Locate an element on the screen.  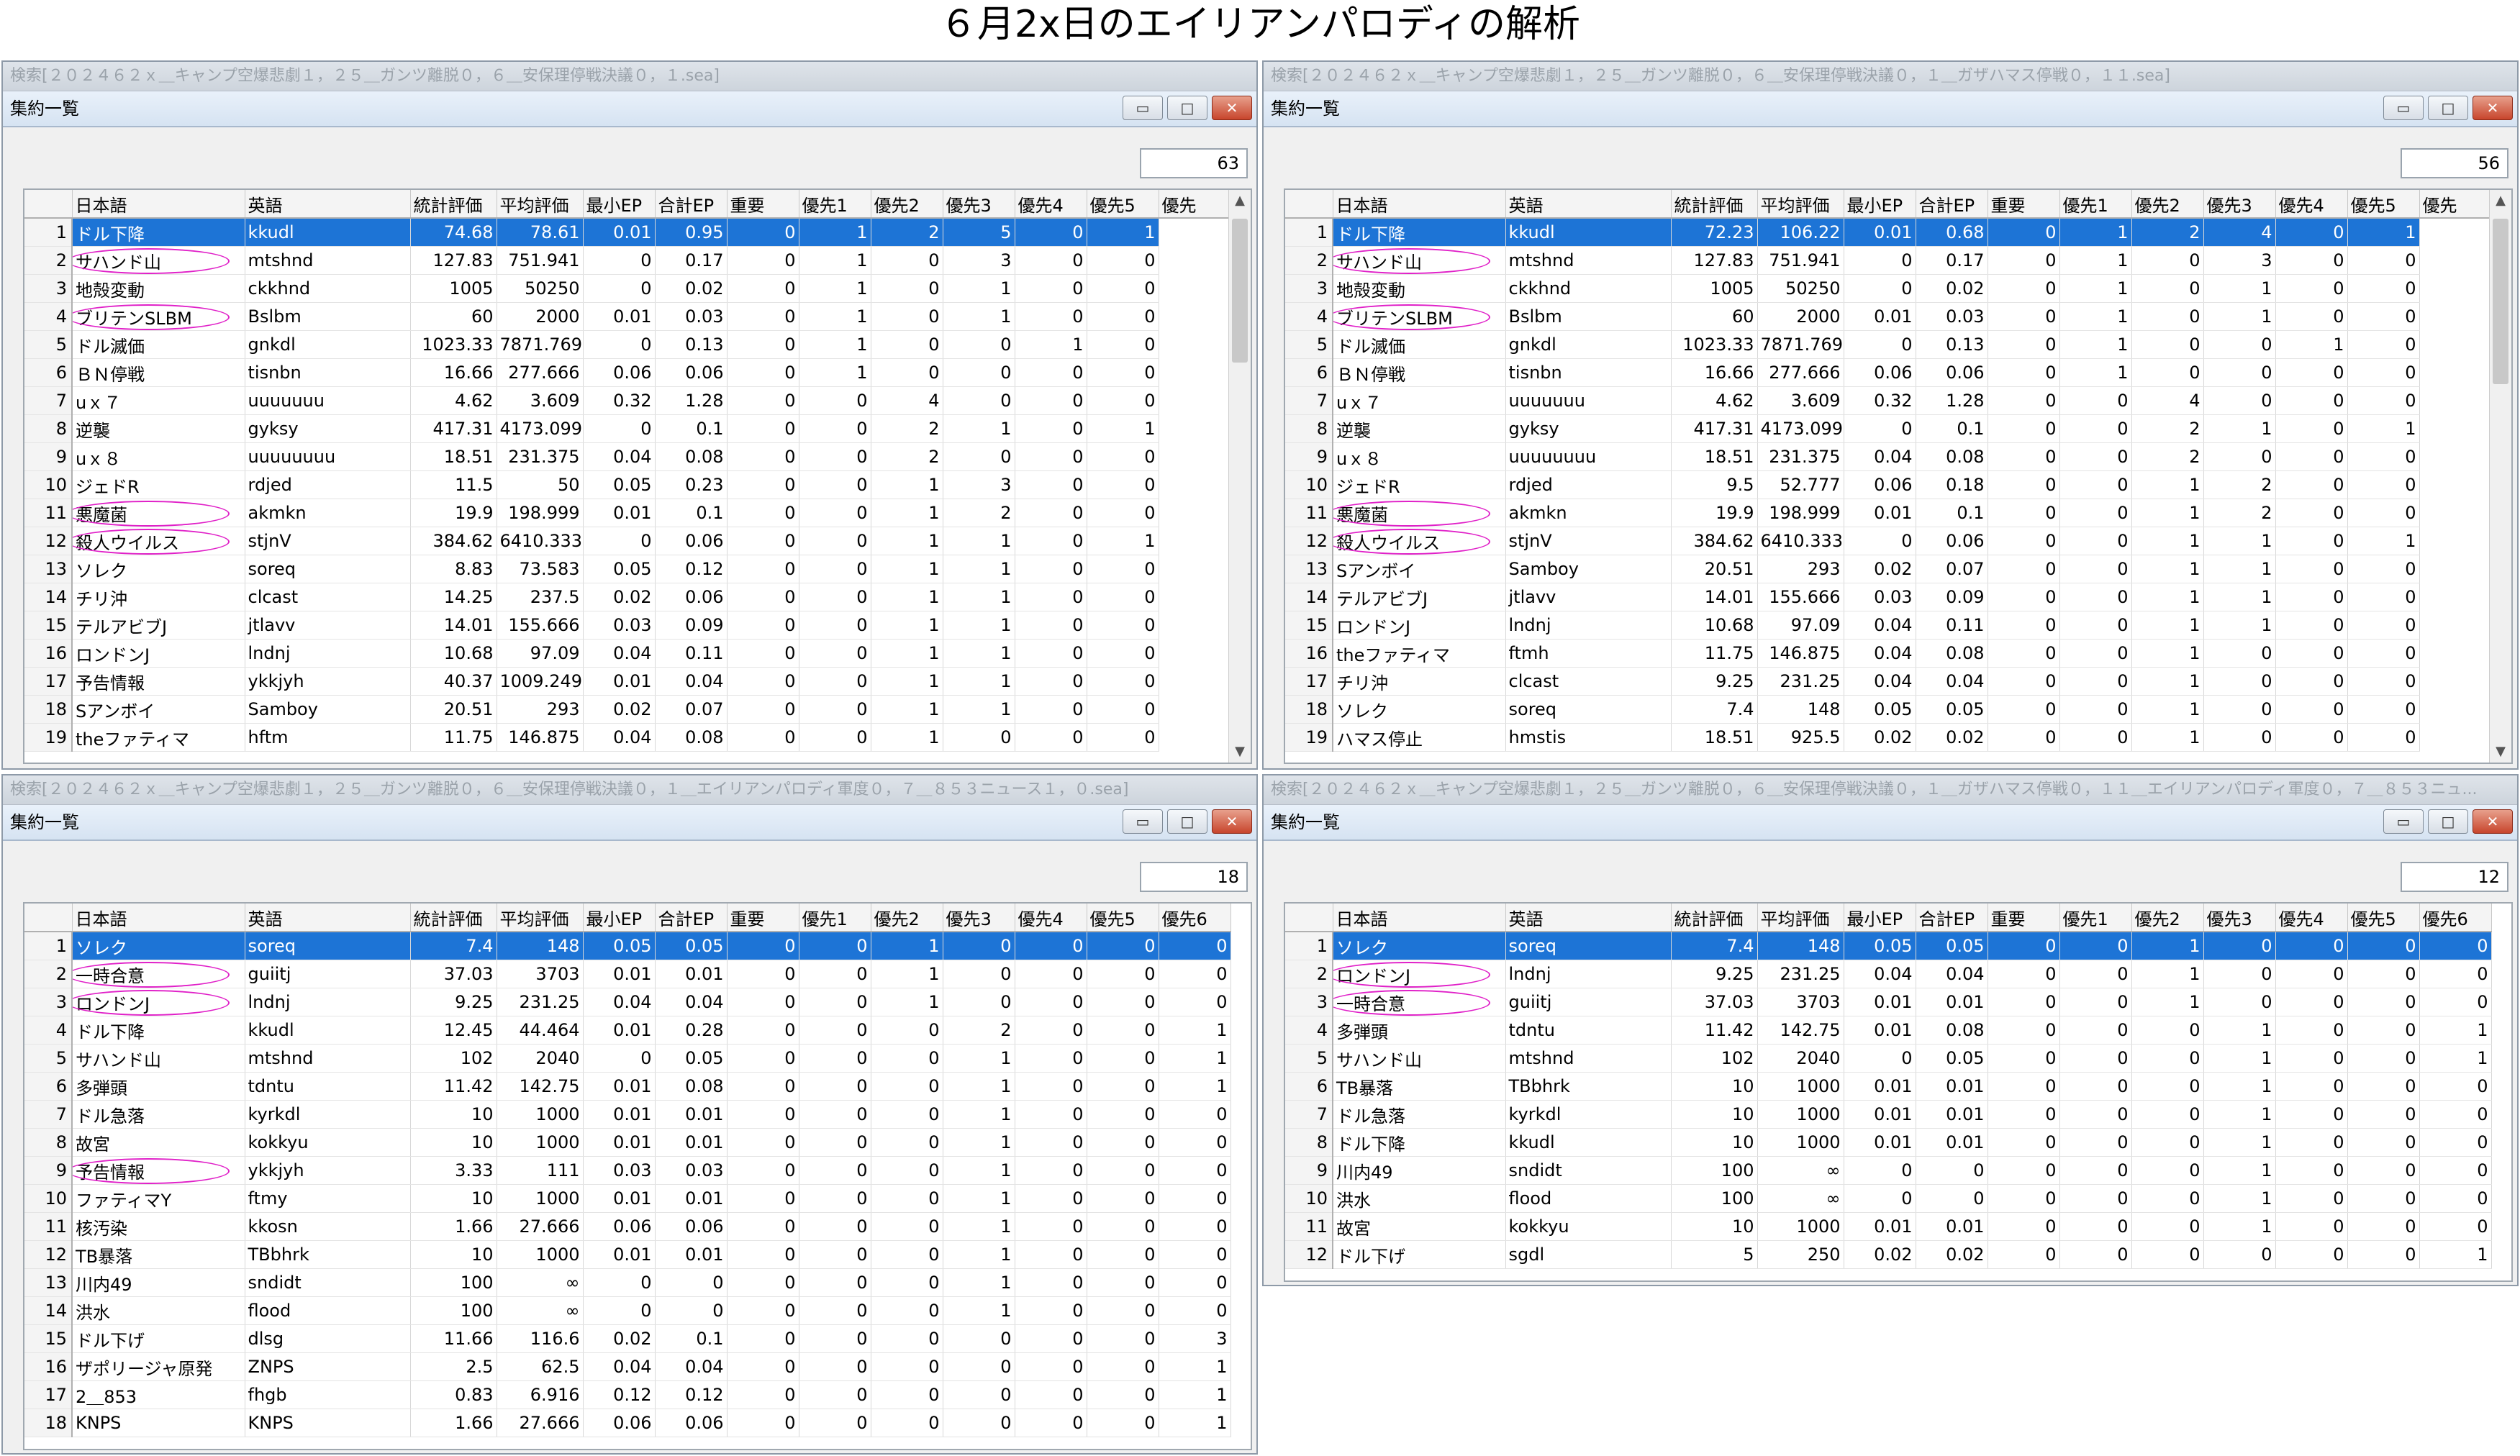
table-row: 15 ドル下げ dlsg 11.66 116.6 0.02 0.1 0 0 0 0 0 0 3 is located at coordinates (627, 1338).